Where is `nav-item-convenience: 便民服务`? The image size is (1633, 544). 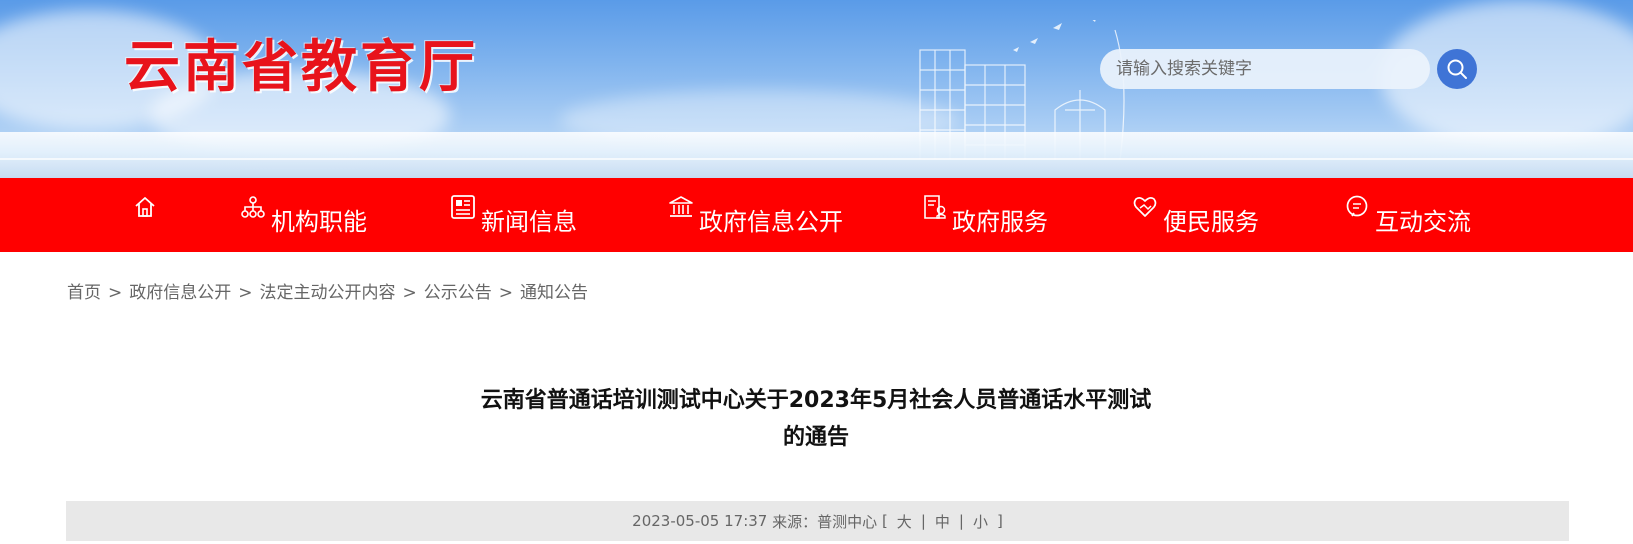
nav-item-convenience: 便民服务 is located at coordinates (1195, 215).